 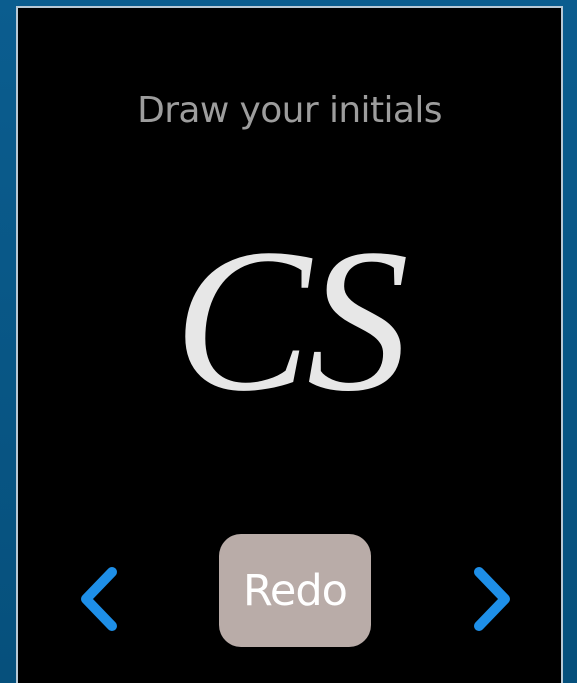 I want to click on previous-button, so click(x=98, y=599).